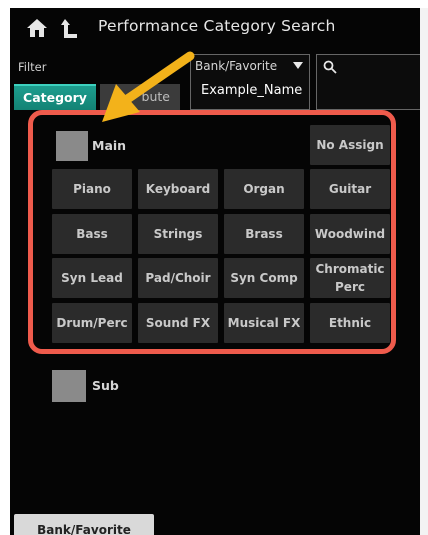 This screenshot has width=428, height=535. Describe the element at coordinates (424, 271) in the screenshot. I see `page-edge` at that location.